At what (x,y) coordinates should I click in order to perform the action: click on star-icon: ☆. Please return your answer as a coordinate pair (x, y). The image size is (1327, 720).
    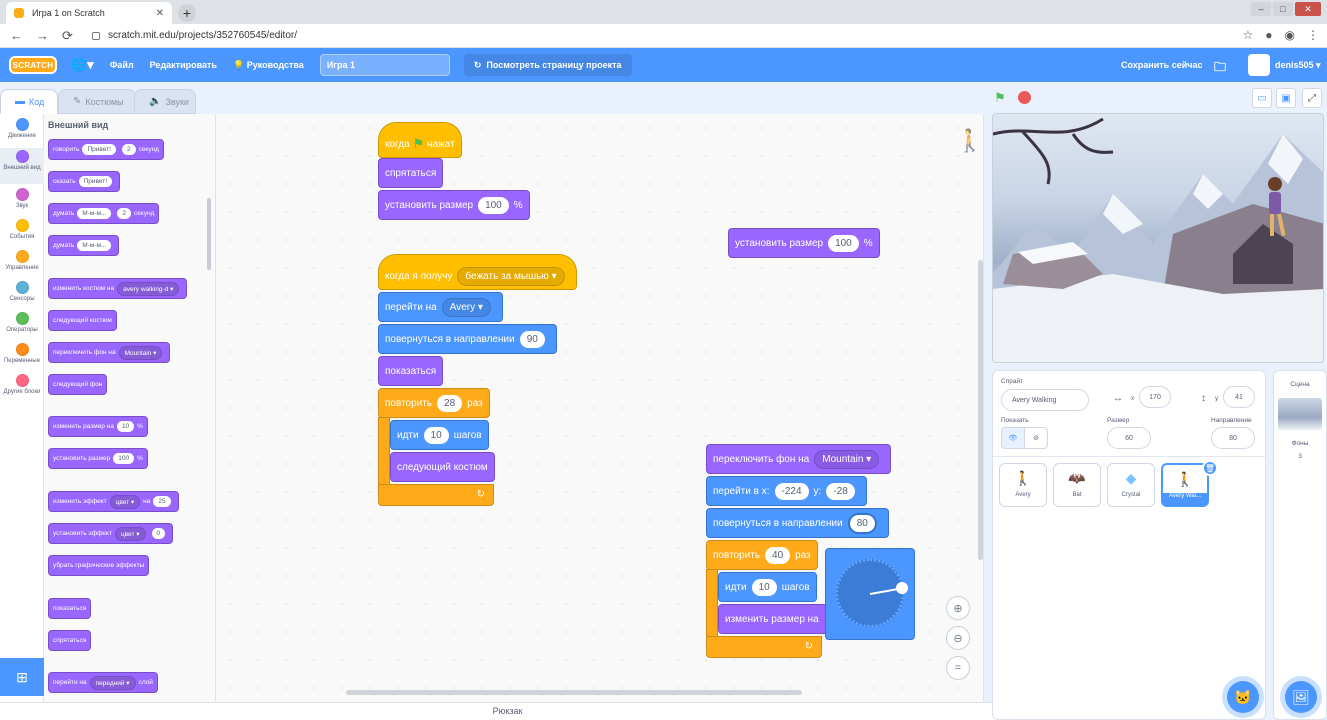
    Looking at the image, I should click on (1248, 35).